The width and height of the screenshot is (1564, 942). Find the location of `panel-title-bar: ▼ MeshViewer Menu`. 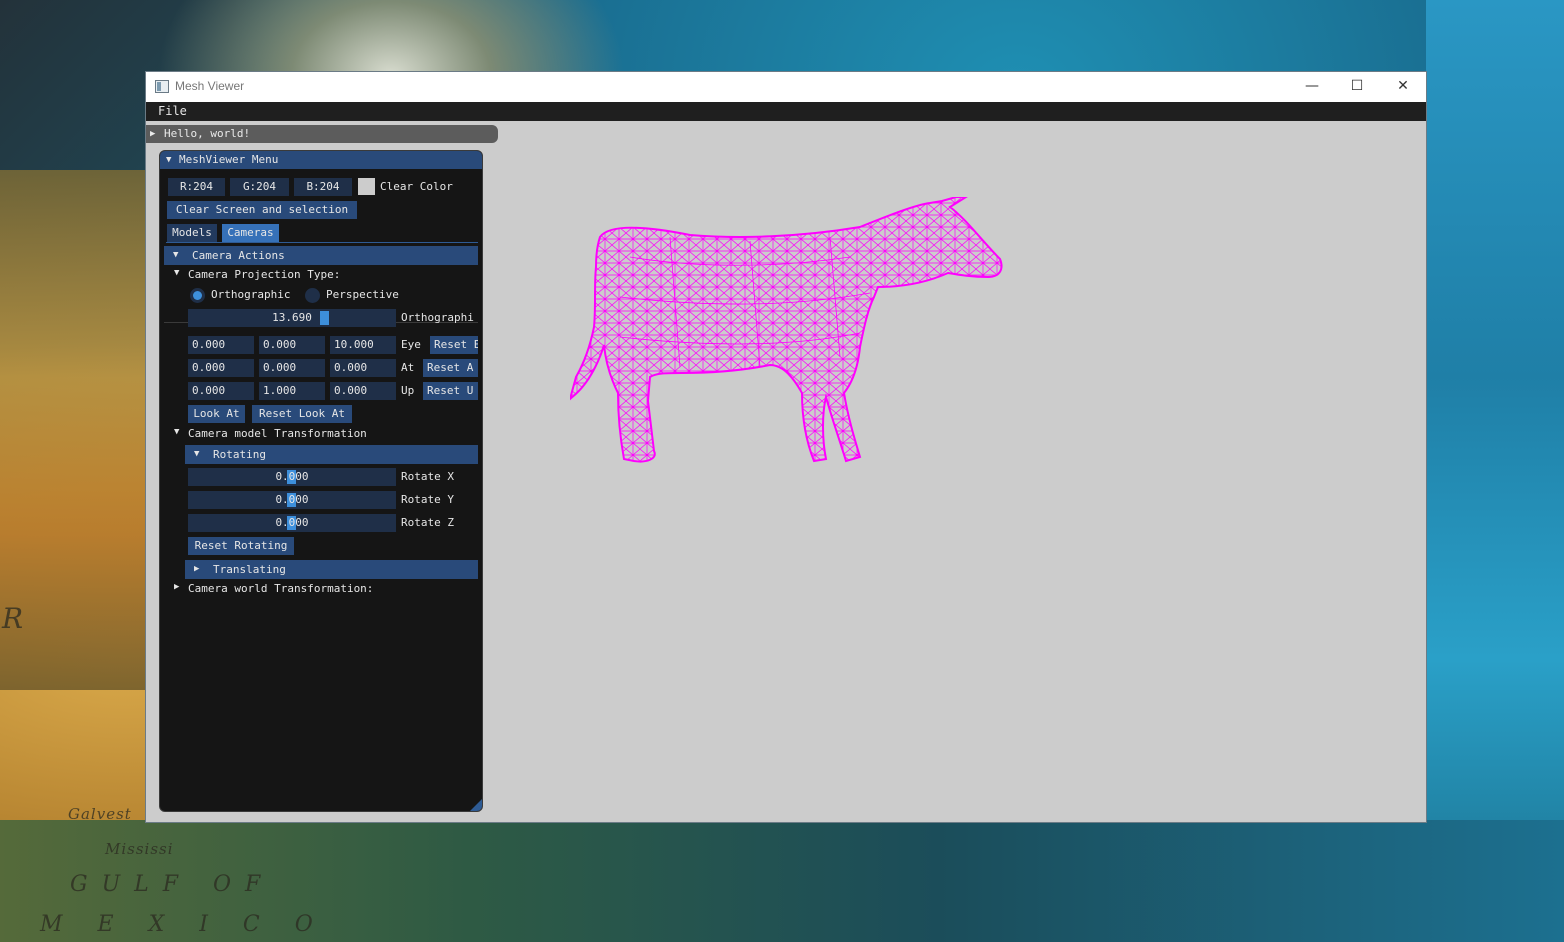

panel-title-bar: ▼ MeshViewer Menu is located at coordinates (321, 160).